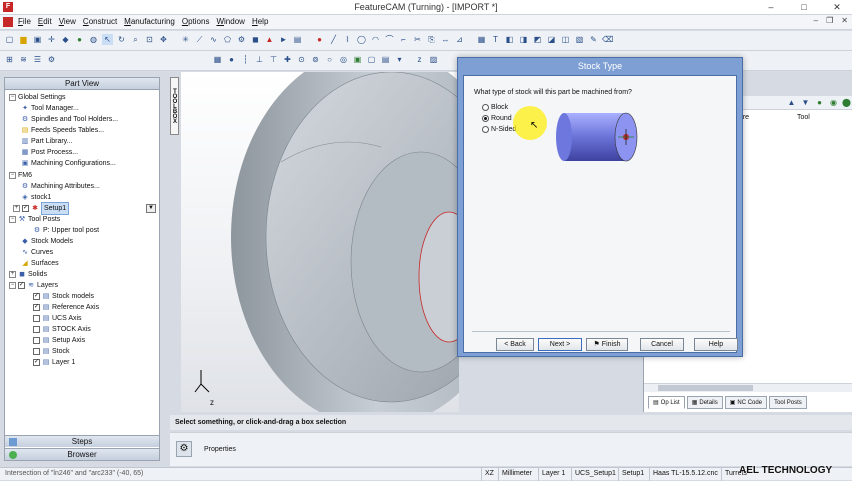 This screenshot has width=852, height=481. I want to click on round-radio, so click(485, 118).